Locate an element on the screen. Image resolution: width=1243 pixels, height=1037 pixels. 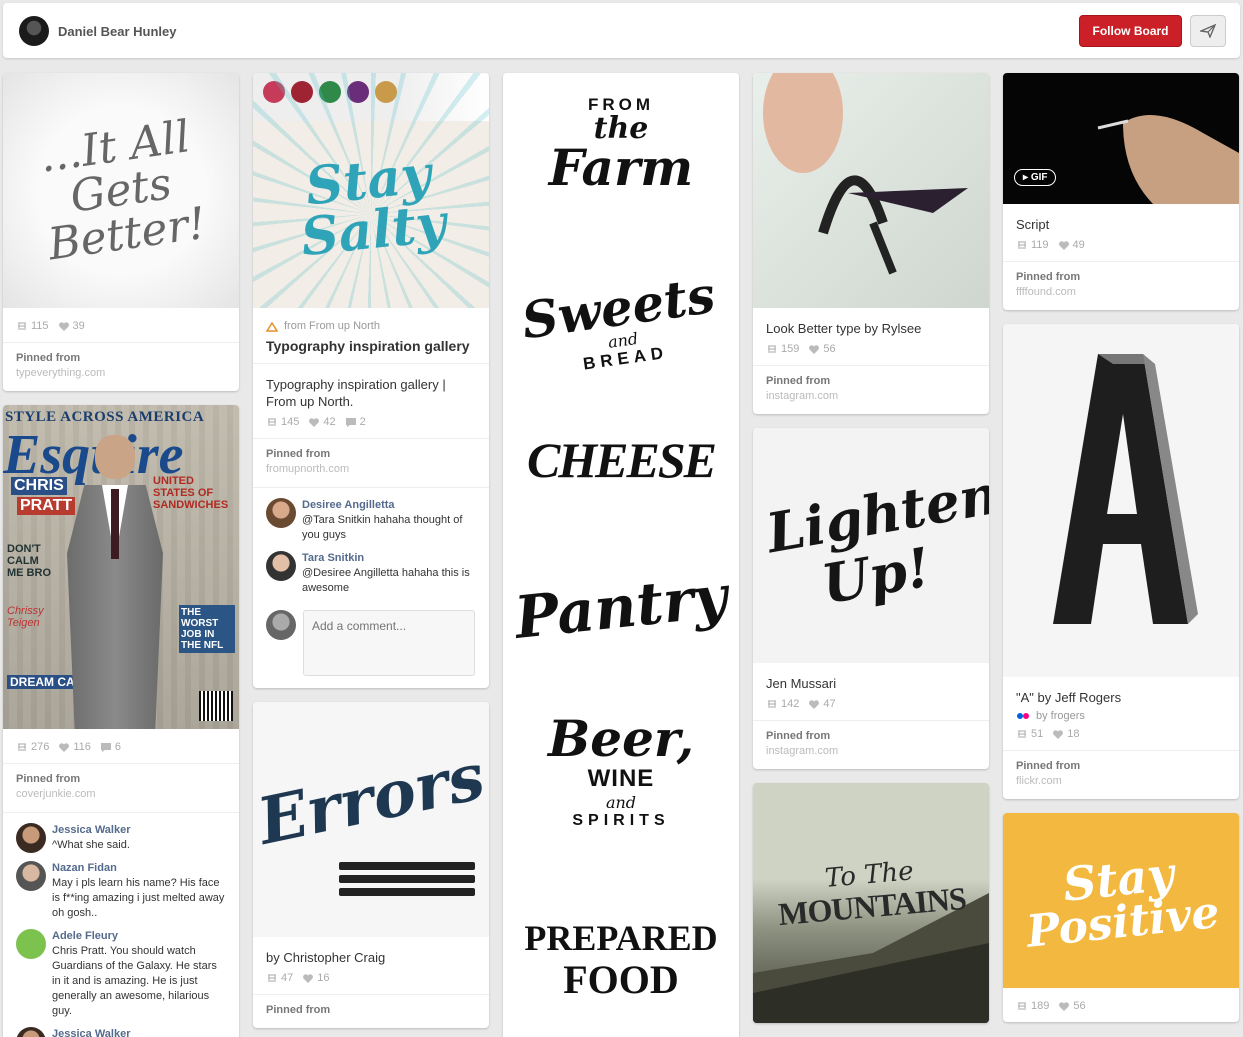
board-header: Daniel Bear Hunley Follow Board is located at coordinates (621, 30).